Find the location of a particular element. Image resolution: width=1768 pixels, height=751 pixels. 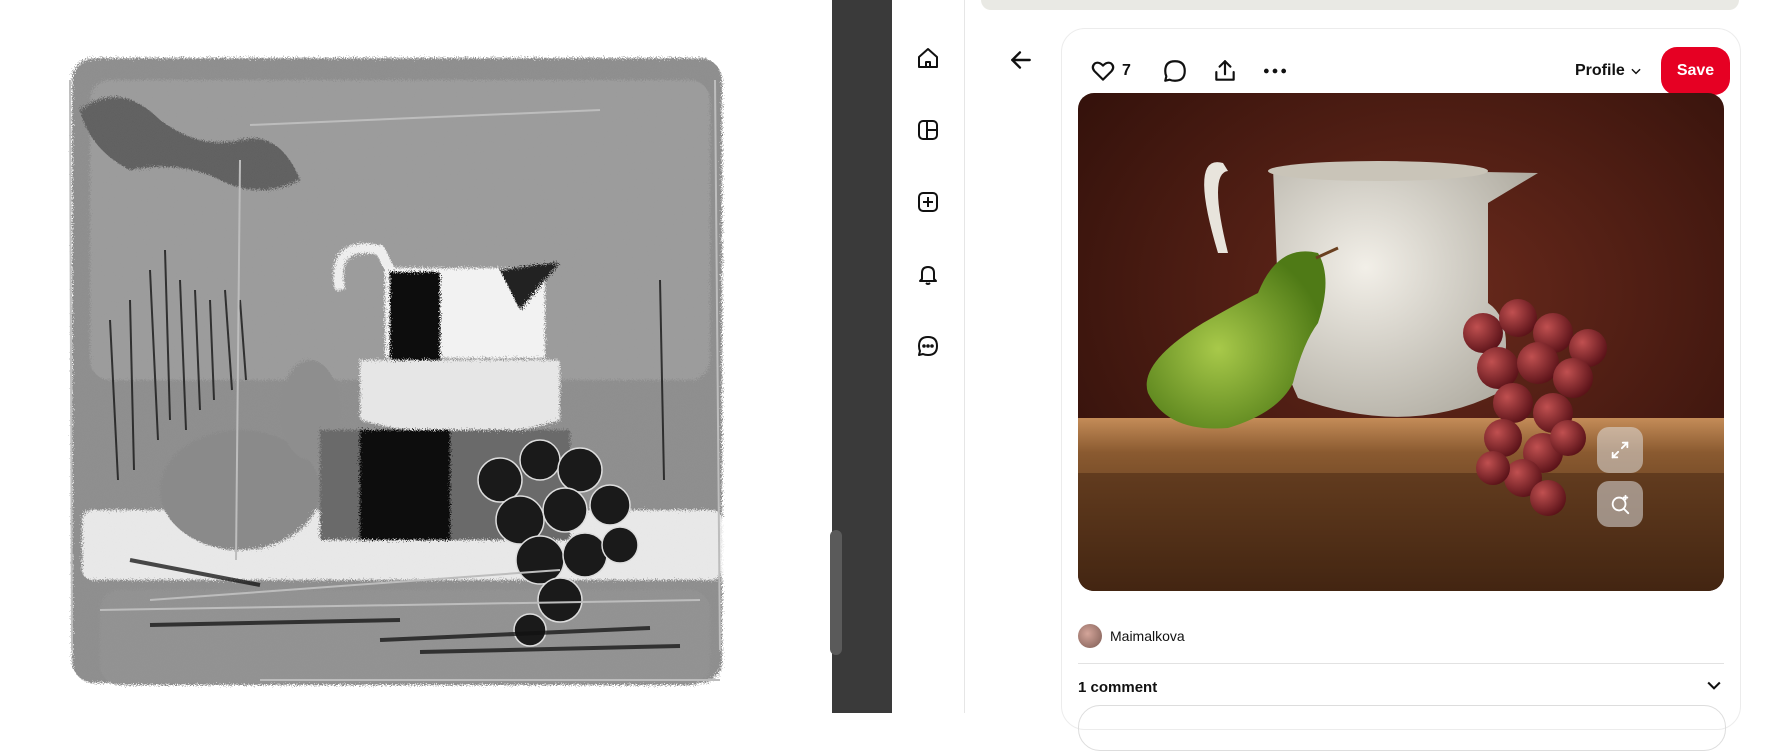

profile-select-label: Profile is located at coordinates (1600, 70).